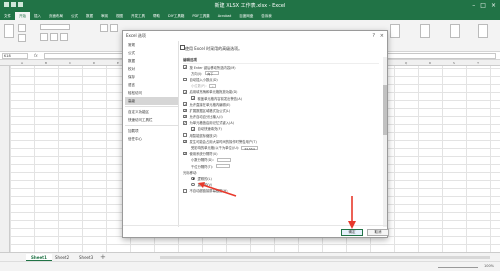 Image resolution: width=500 pixels, height=271 pixels. I want to click on ok-button: 确定, so click(352, 232).